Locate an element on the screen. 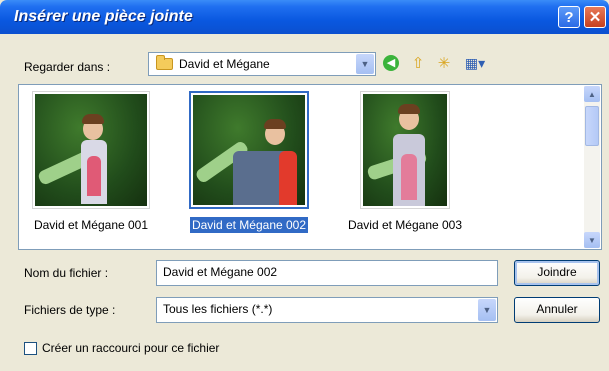 Image resolution: width=609 pixels, height=371 pixels. new-folder-icon: ✳ is located at coordinates (444, 63).